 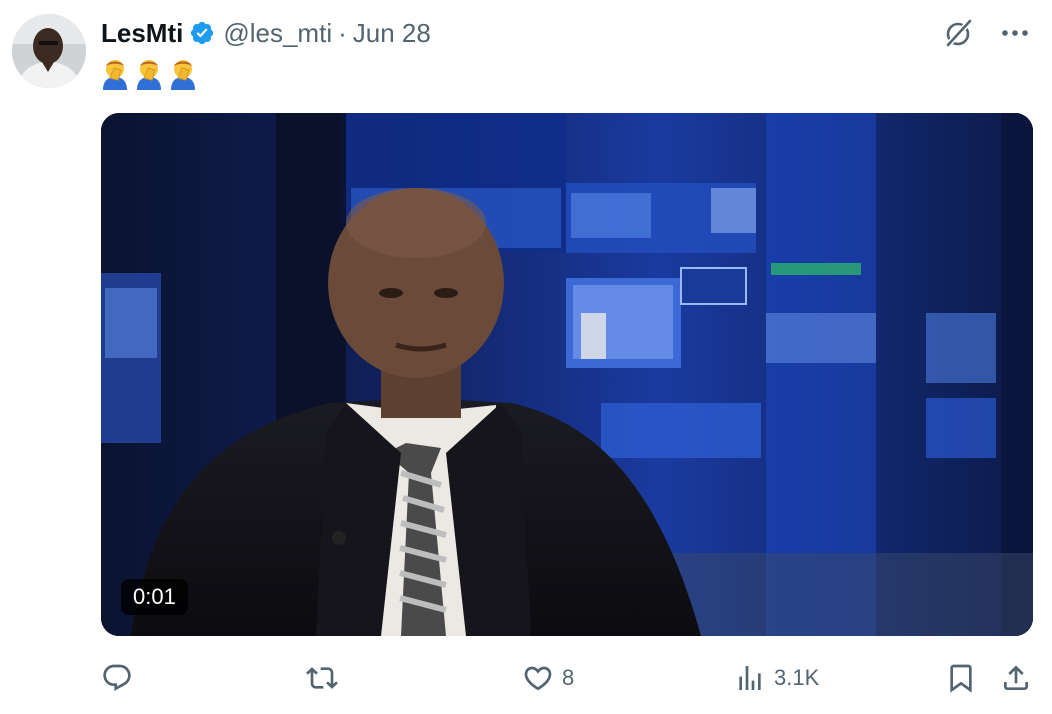 I want to click on avatar, so click(x=49, y=51).